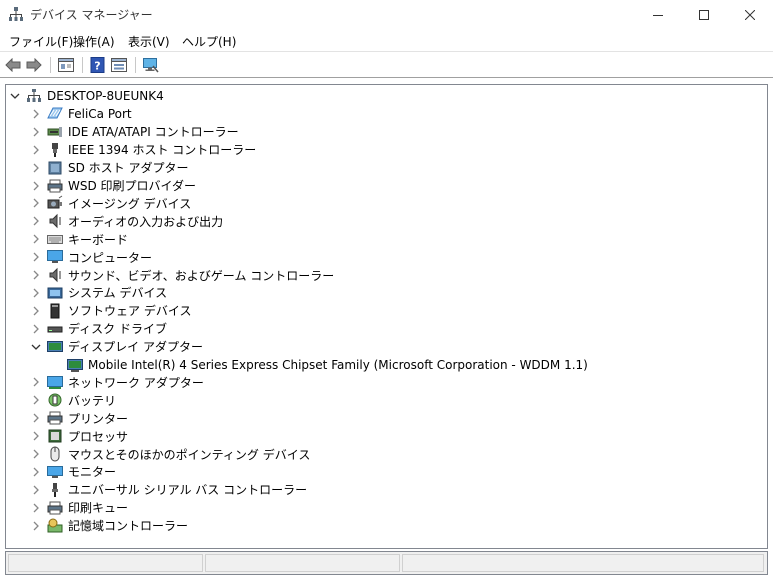  What do you see at coordinates (92, 400) in the screenshot?
I see `tree-item-label: バッテリ` at bounding box center [92, 400].